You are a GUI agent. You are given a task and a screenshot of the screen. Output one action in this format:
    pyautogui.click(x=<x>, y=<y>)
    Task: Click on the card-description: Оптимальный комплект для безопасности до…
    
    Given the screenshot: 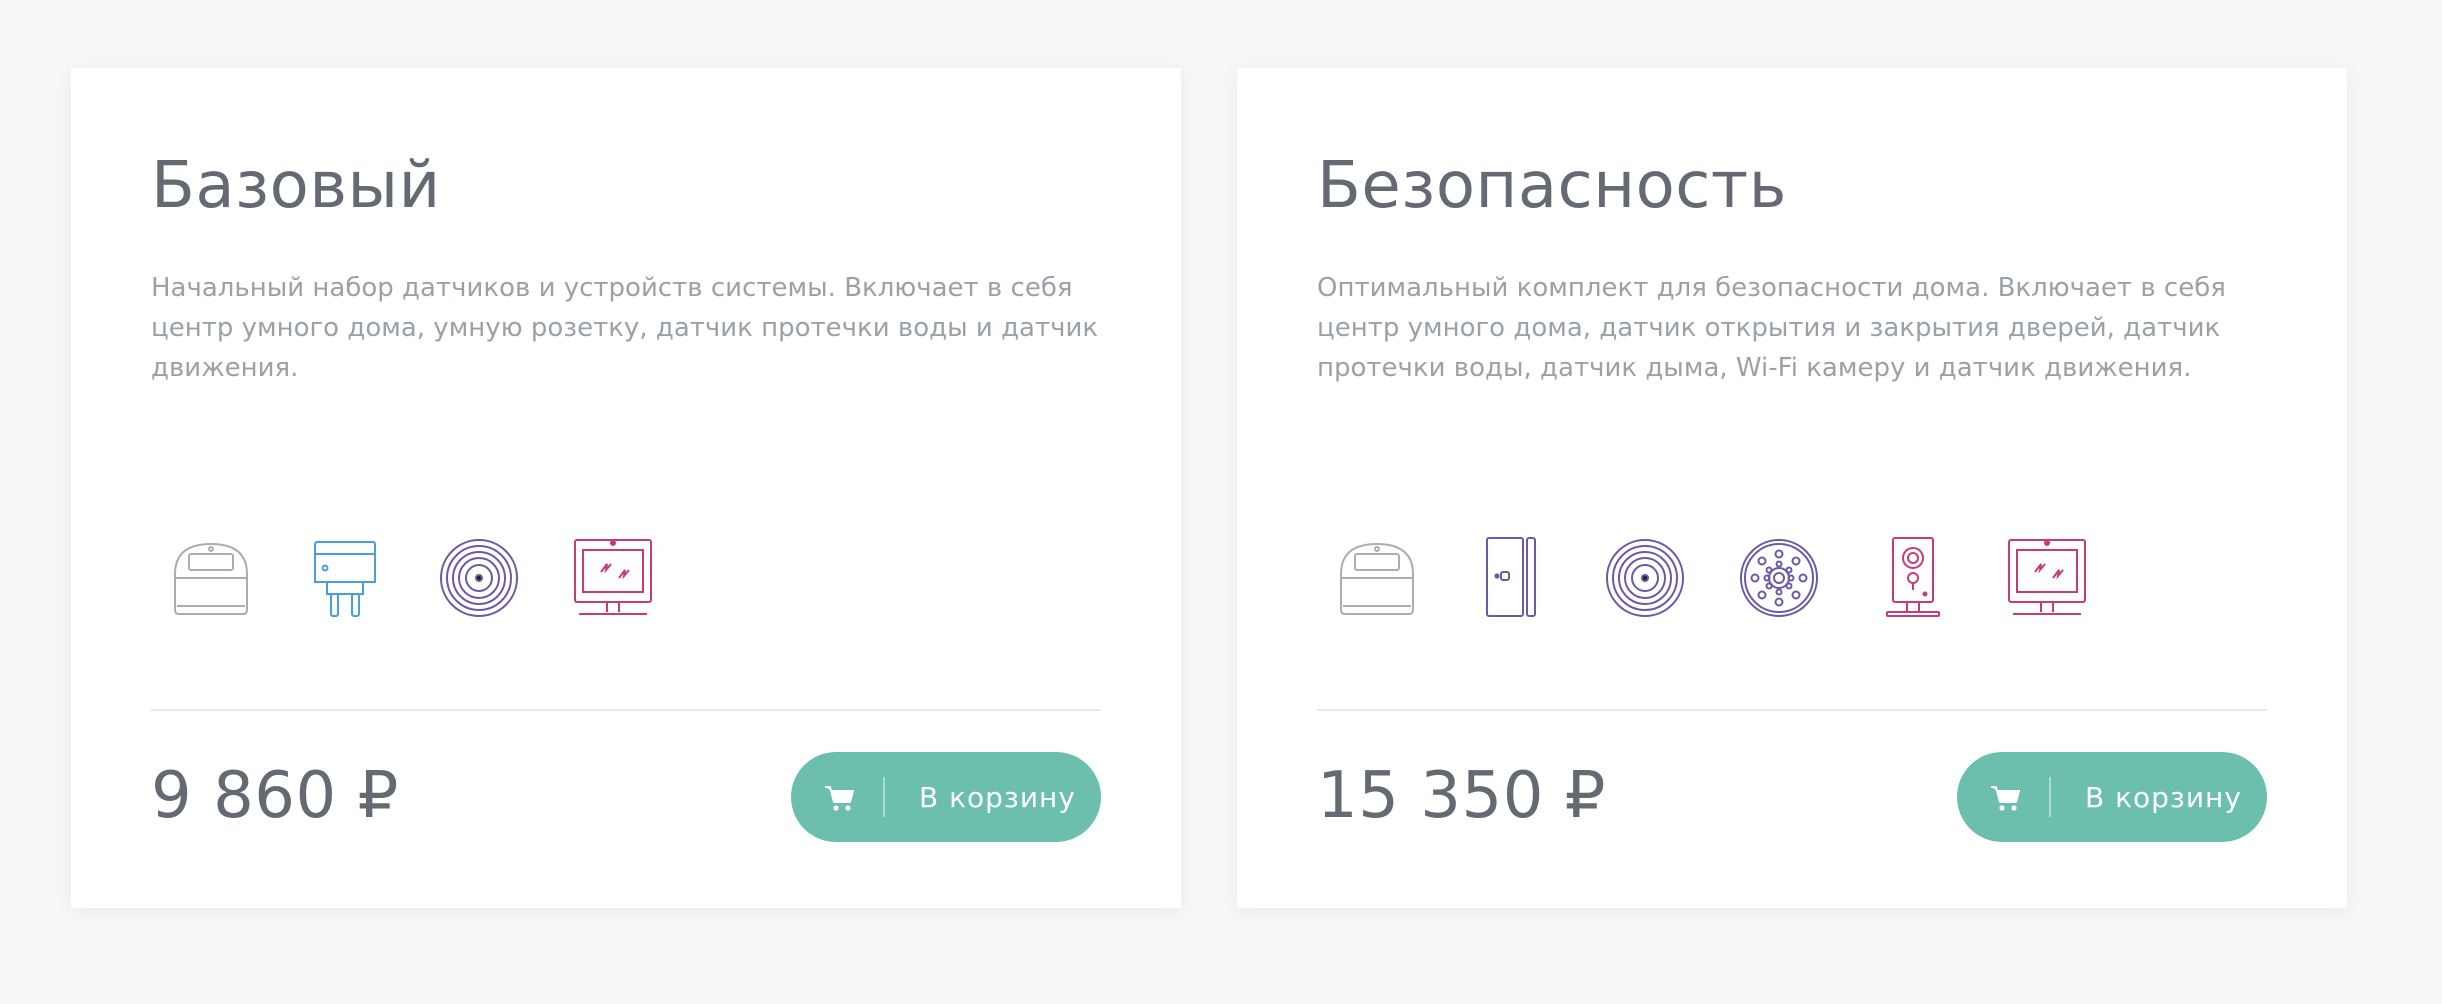 What is the action you would take?
    pyautogui.click(x=1771, y=328)
    